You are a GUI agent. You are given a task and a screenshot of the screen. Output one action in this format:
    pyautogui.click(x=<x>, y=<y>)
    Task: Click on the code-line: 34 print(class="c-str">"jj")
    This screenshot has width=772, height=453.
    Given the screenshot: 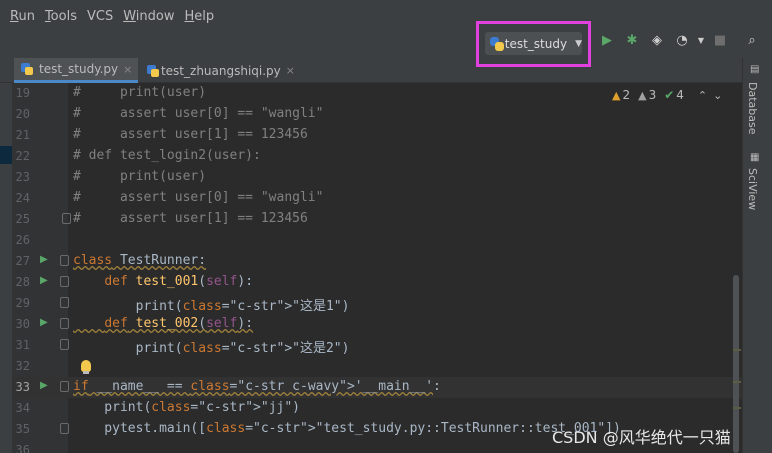 What is the action you would take?
    pyautogui.click(x=377, y=408)
    